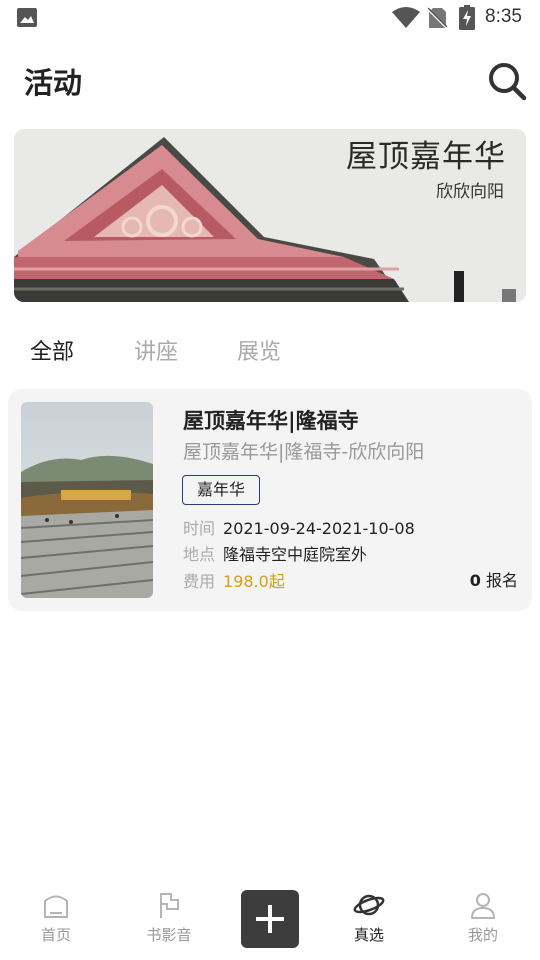 The width and height of the screenshot is (540, 960). I want to click on fee-label: 费用, so click(199, 581).